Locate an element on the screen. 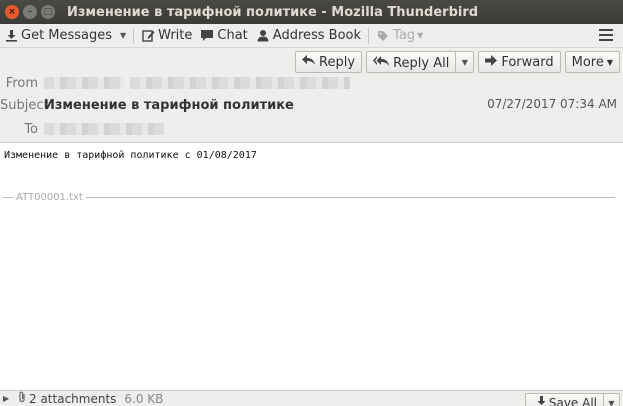  reply-all-dropdown: ▼ is located at coordinates (464, 62).